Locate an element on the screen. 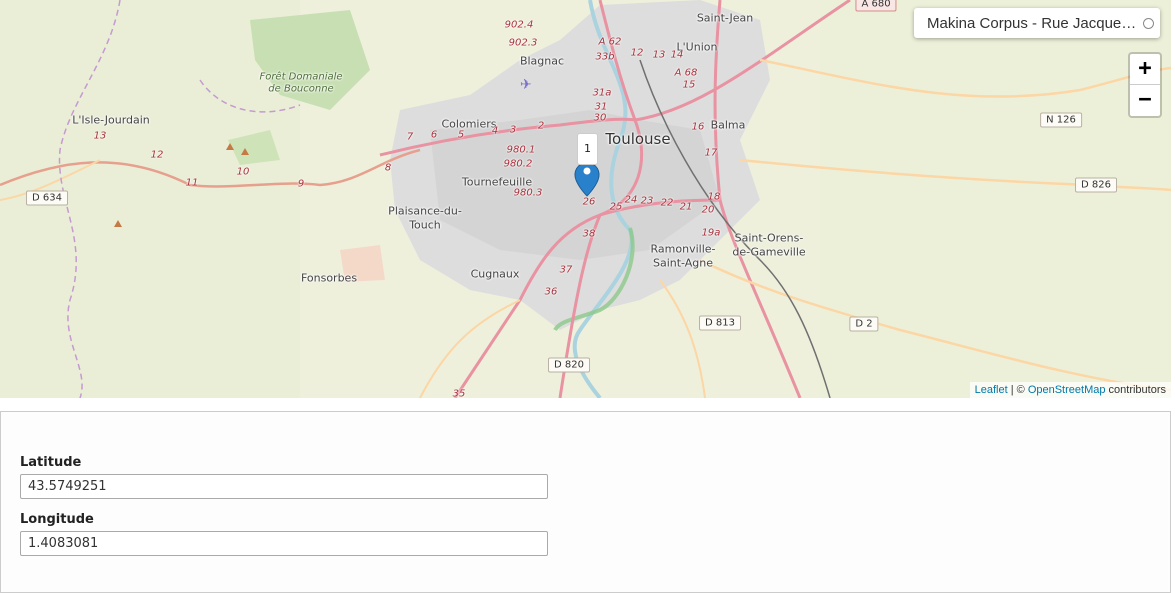 This screenshot has width=1175, height=593. place-label-forest-line2: de Bouconne is located at coordinates (301, 89).